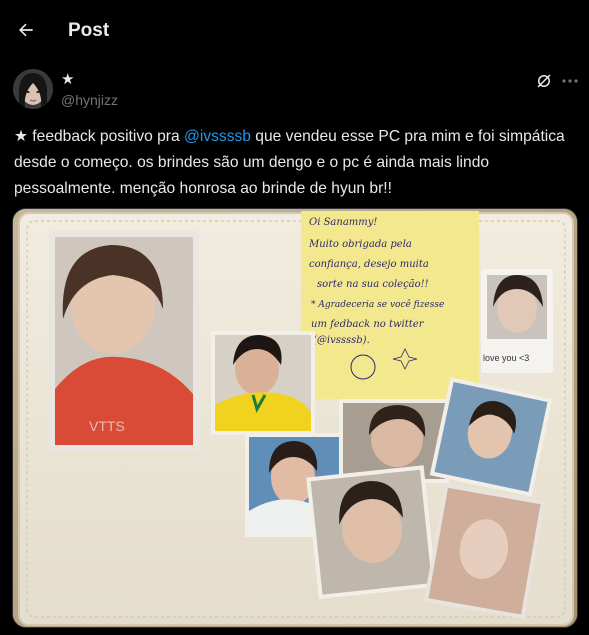 The width and height of the screenshot is (589, 635). I want to click on note-line: * Agradeceria se você fizesse, so click(377, 304).